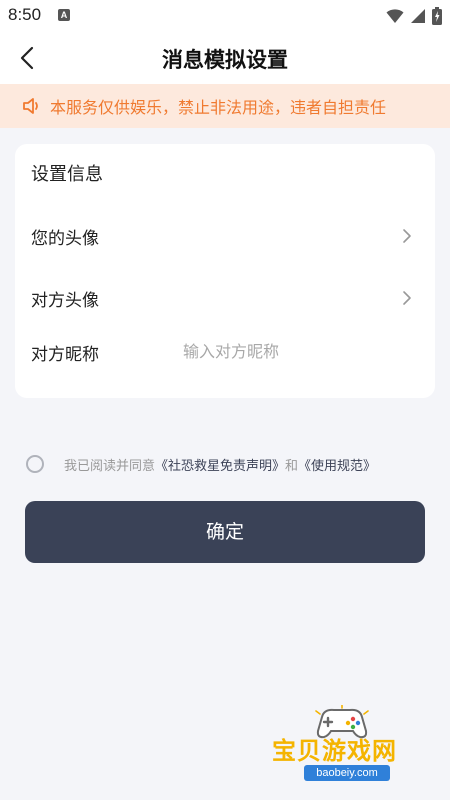 The image size is (450, 800). What do you see at coordinates (65, 239) in the screenshot?
I see `my-avatar-label: 您的头像` at bounding box center [65, 239].